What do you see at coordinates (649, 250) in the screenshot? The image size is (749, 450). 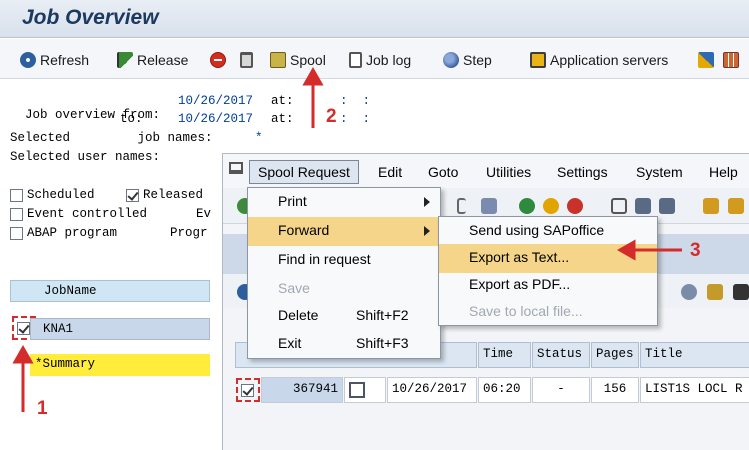 I see `arrow-3-icon` at bounding box center [649, 250].